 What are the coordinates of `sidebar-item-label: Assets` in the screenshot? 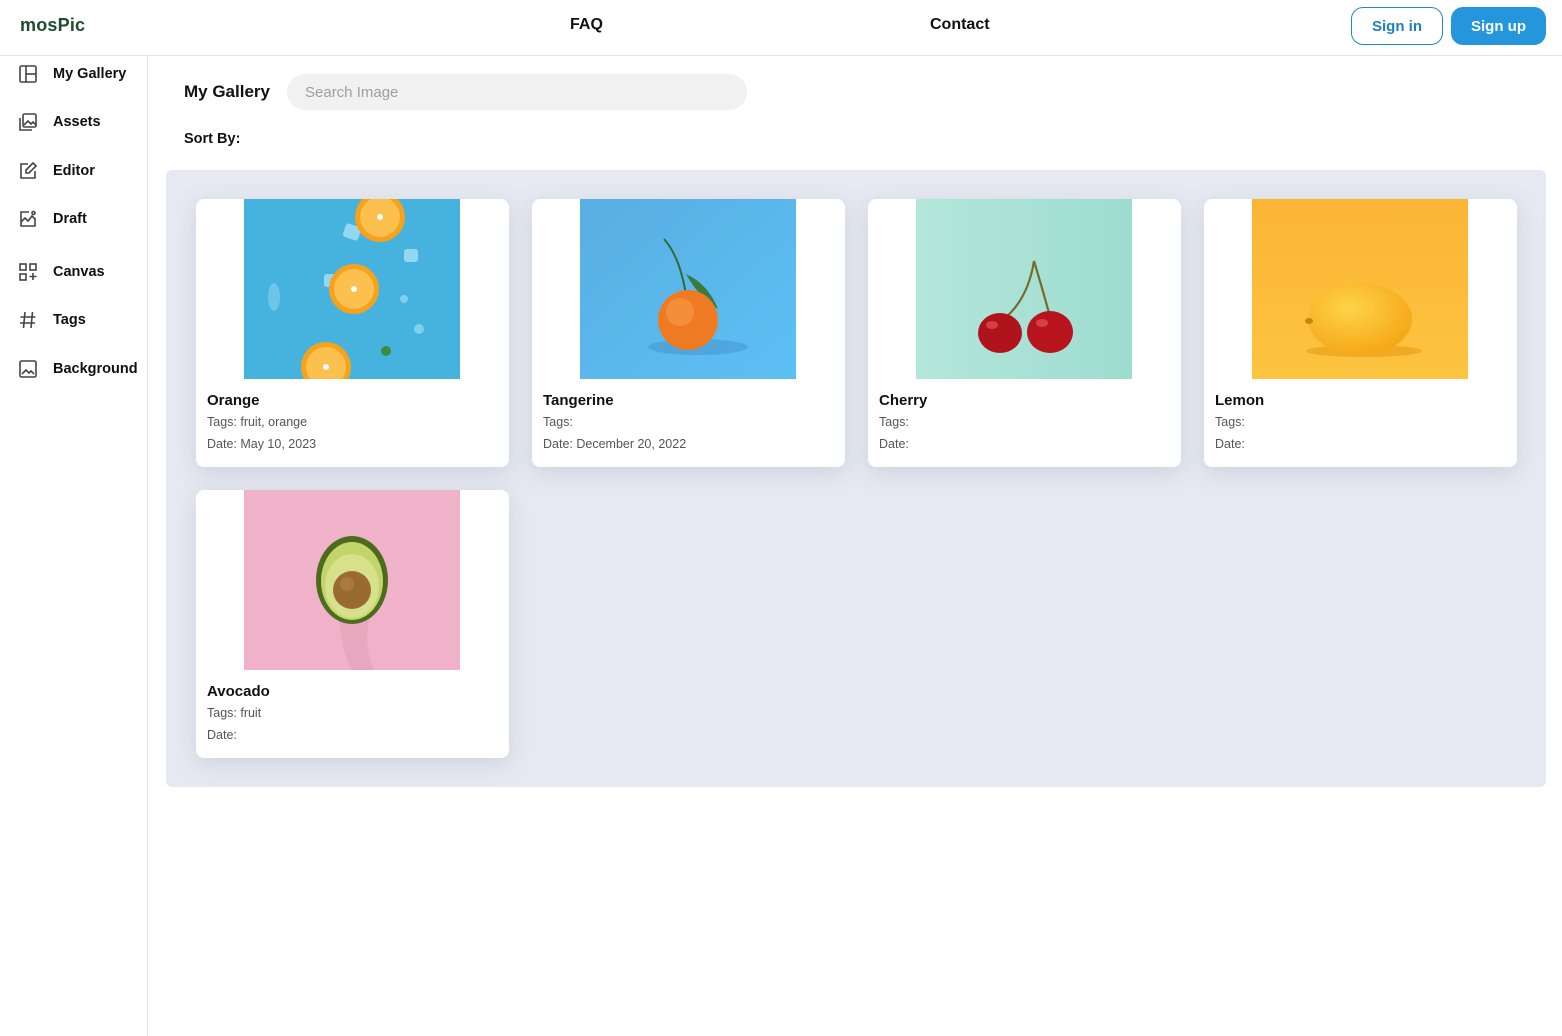 It's located at (77, 122).